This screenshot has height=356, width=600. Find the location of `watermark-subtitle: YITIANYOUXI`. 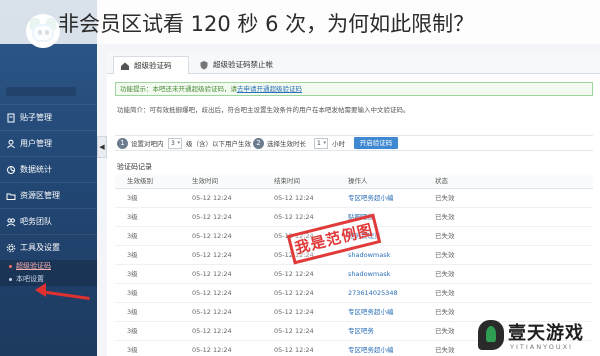

watermark-subtitle: YITIANYOUXI is located at coordinates (541, 347).